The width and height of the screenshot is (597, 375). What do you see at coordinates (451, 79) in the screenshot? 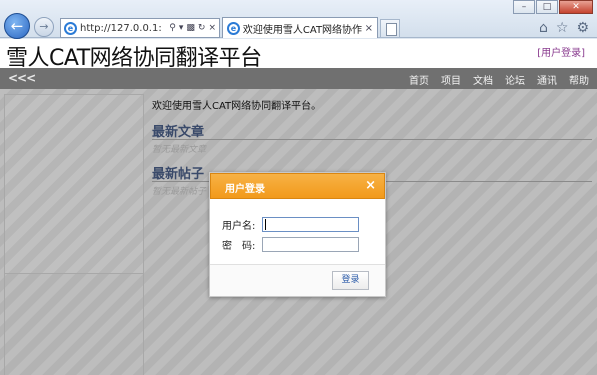
I see `nav-projects: 项目` at bounding box center [451, 79].